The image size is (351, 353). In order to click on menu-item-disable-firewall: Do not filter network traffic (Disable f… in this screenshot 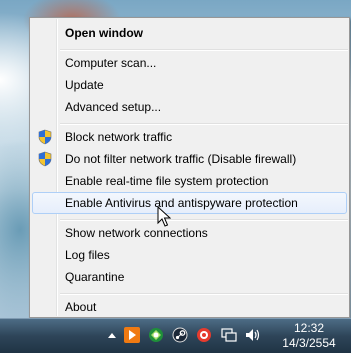, I will do `click(189, 159)`.